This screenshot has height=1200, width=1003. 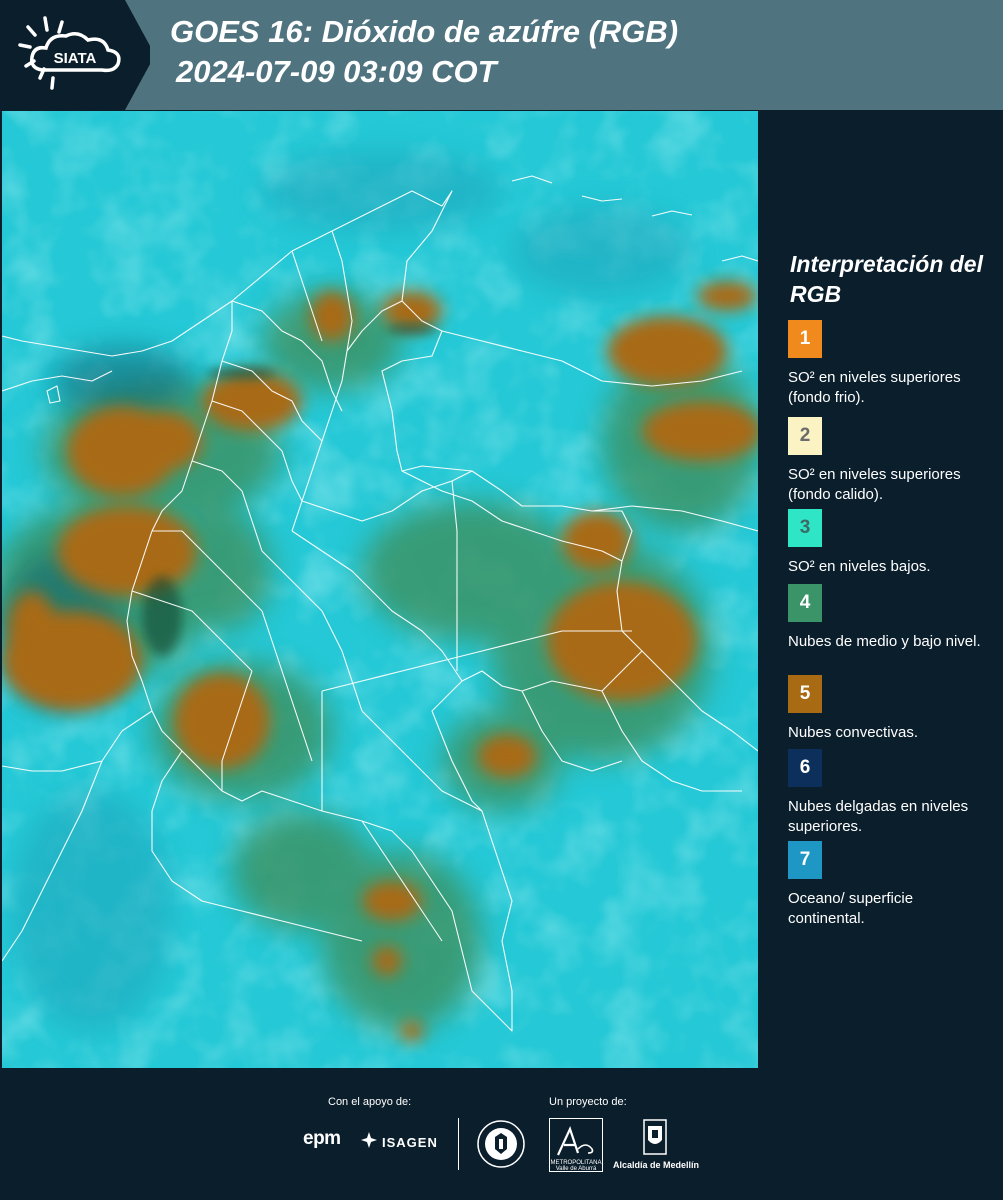 I want to click on legend-label-7: Oceano/ superficie continental., so click(x=851, y=908).